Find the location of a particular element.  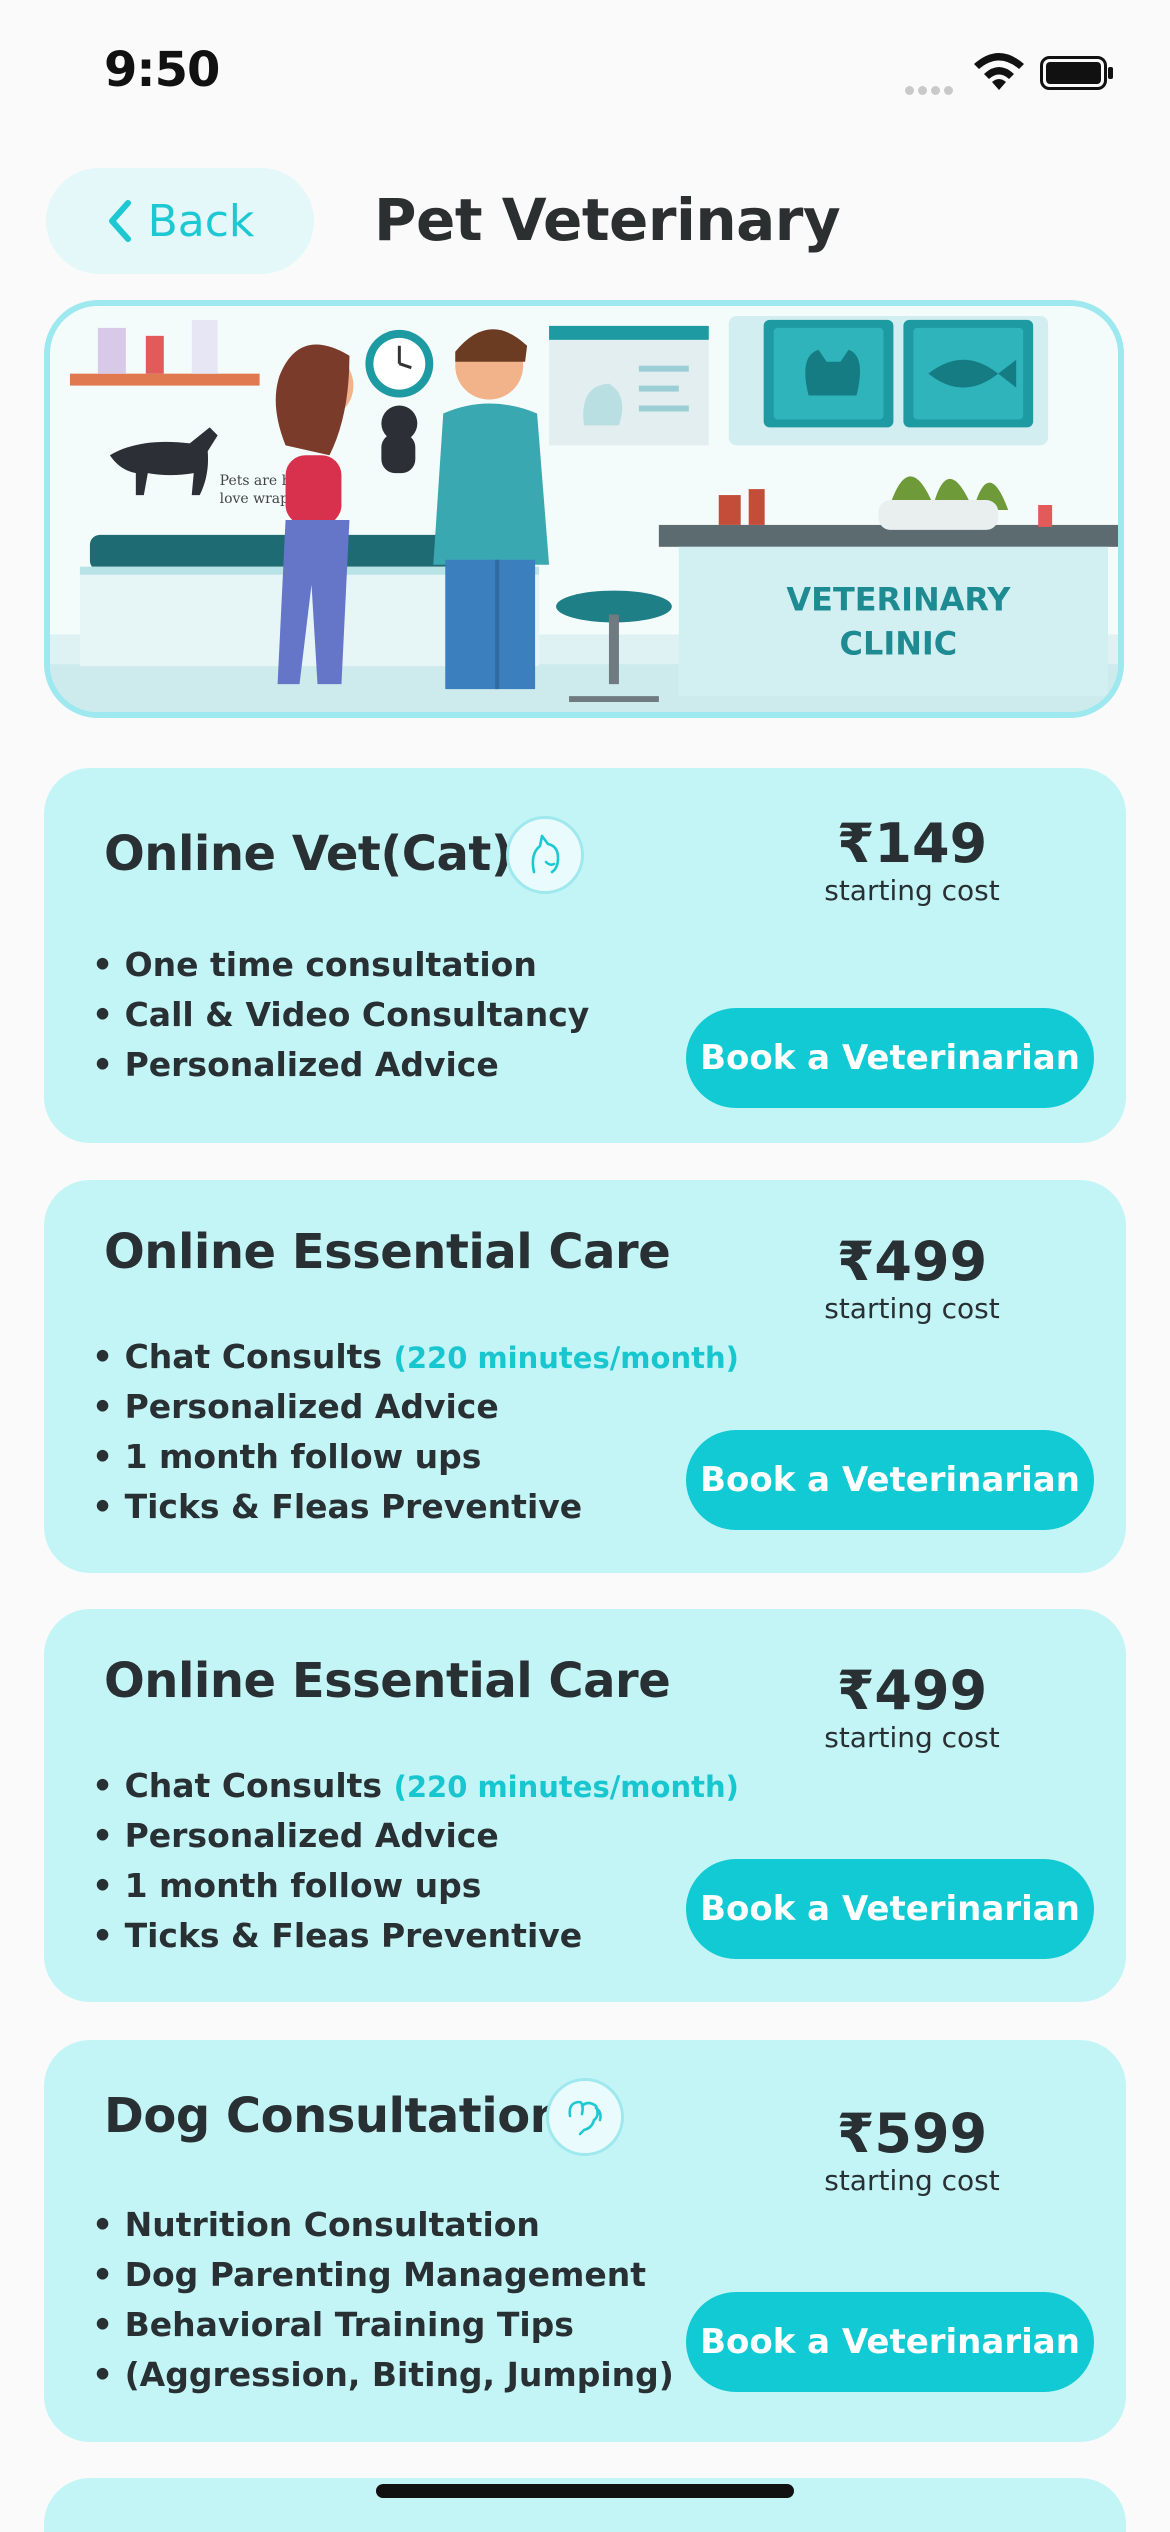

cellular-signal-icon is located at coordinates (933, 87).